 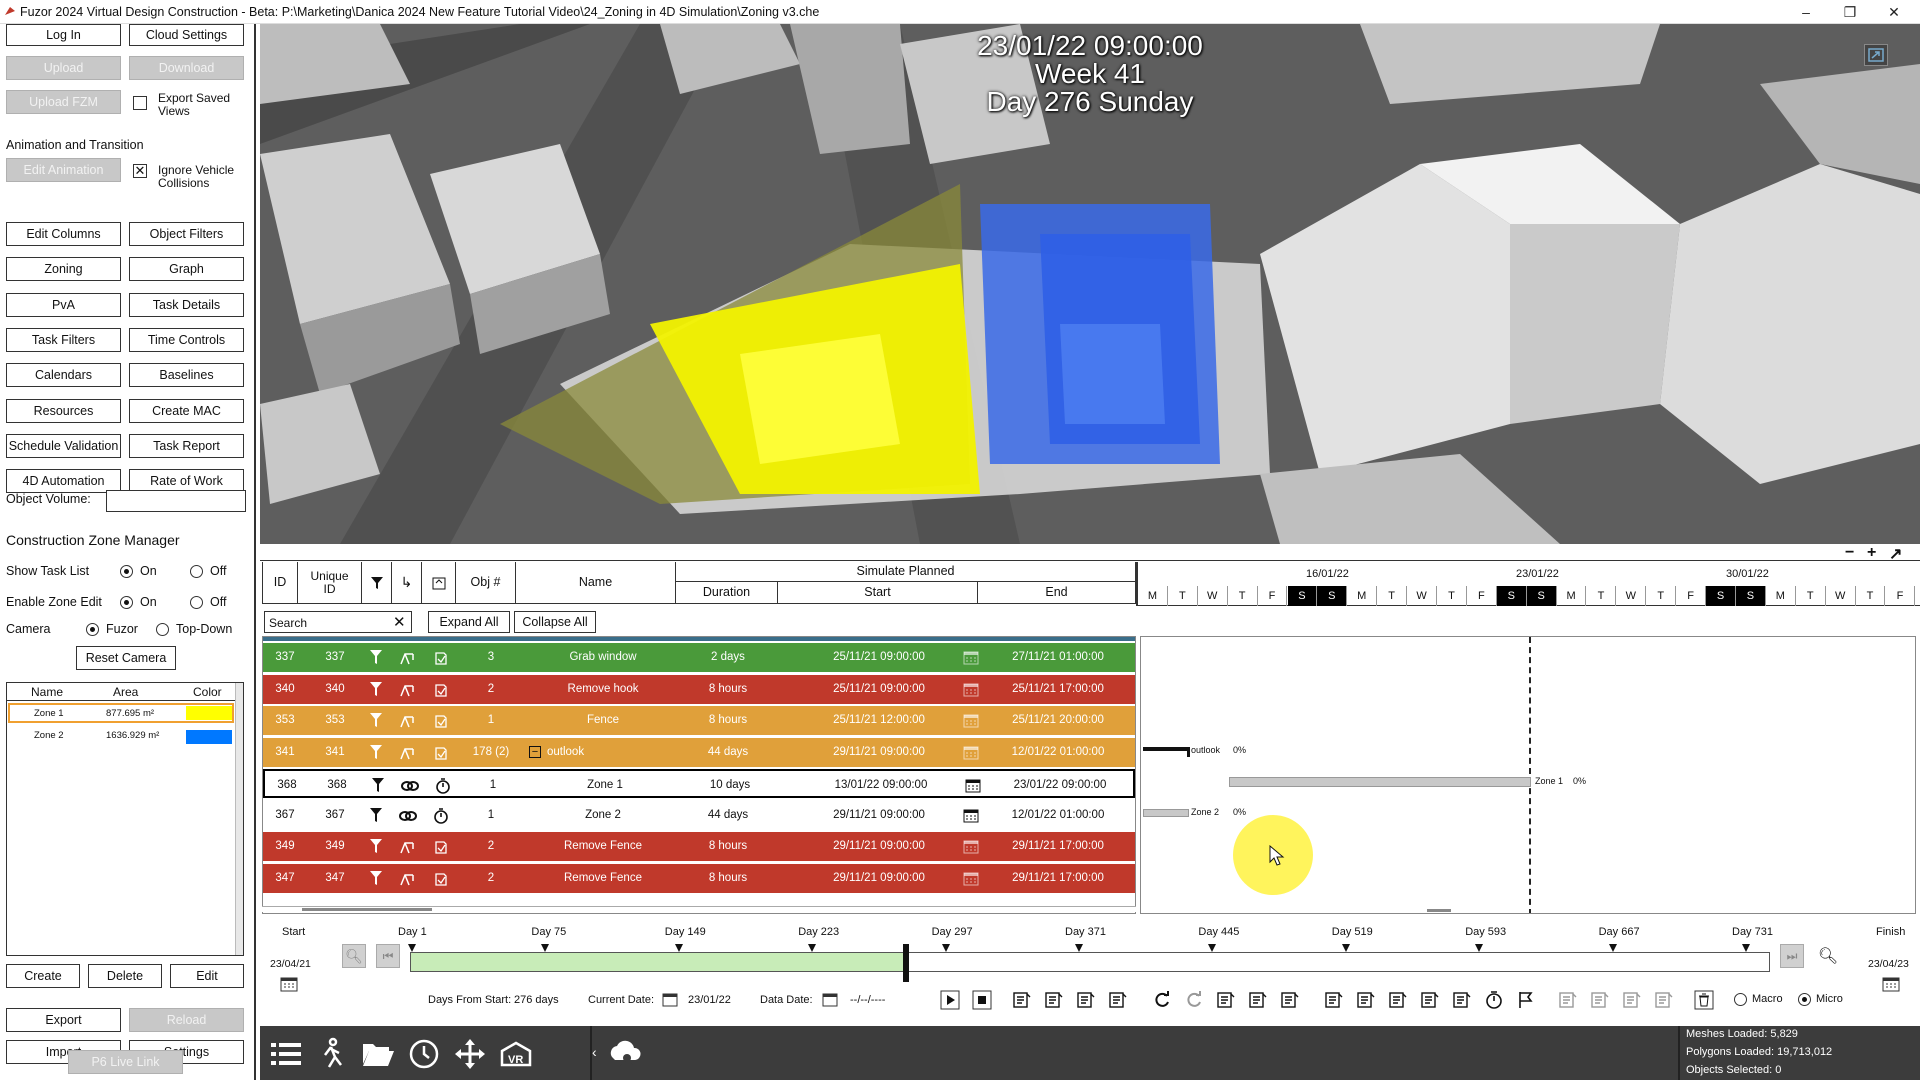 I want to click on delete-zone-button: Delete, so click(x=125, y=976).